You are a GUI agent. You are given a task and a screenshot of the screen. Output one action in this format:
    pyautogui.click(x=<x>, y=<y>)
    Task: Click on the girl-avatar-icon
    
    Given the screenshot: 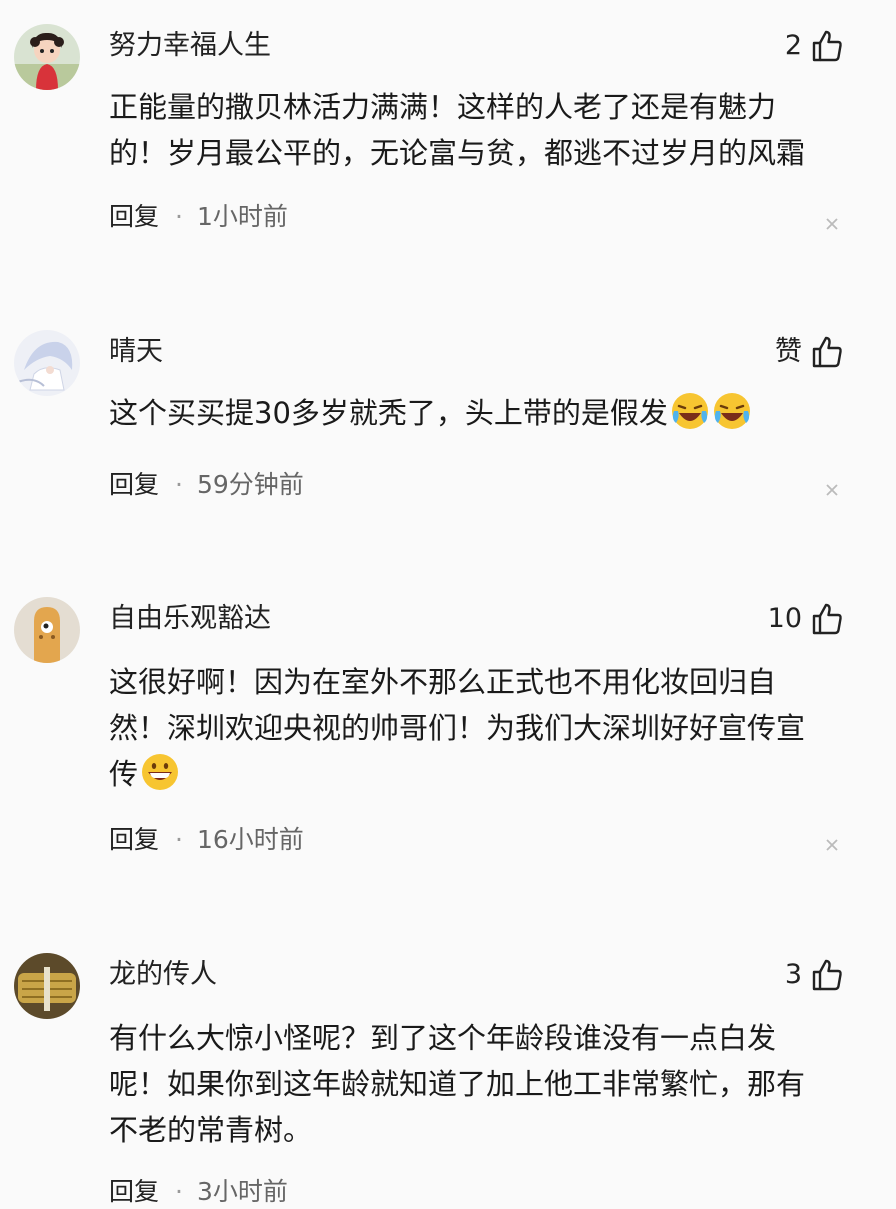 What is the action you would take?
    pyautogui.click(x=47, y=57)
    